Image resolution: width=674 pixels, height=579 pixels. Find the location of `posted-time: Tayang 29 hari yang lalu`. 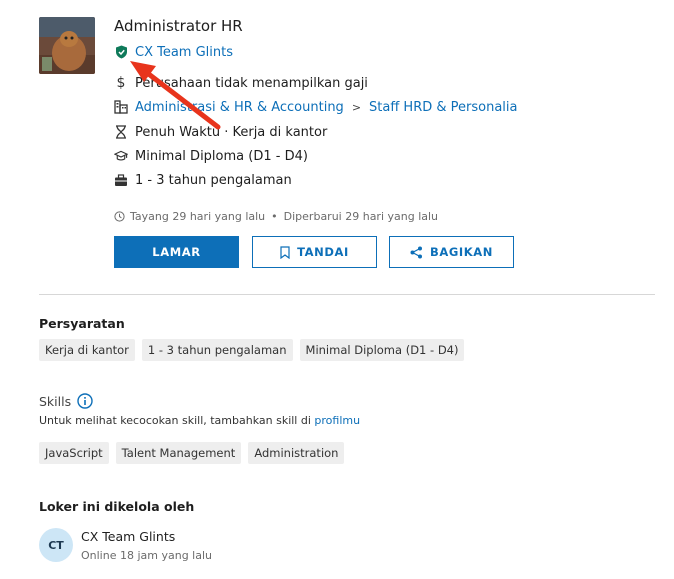

posted-time: Tayang 29 hari yang lalu is located at coordinates (198, 216).